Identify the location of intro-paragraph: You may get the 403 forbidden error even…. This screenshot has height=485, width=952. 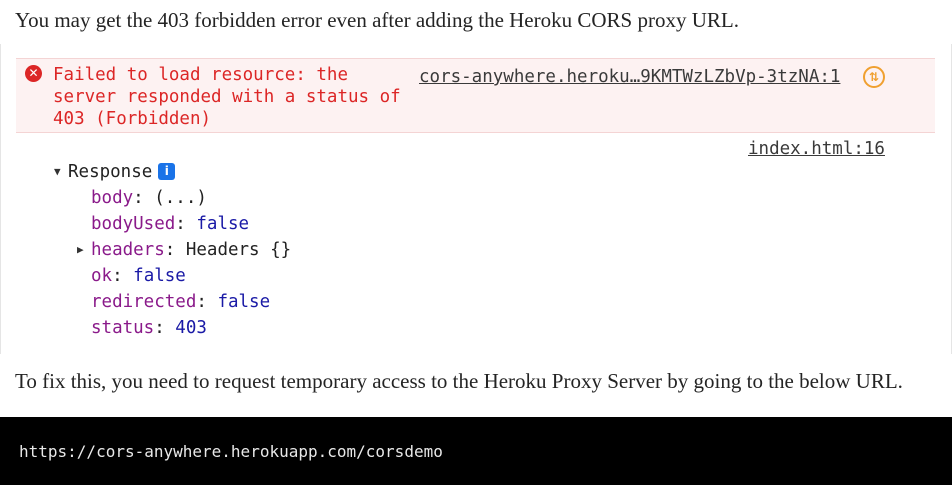
(377, 20).